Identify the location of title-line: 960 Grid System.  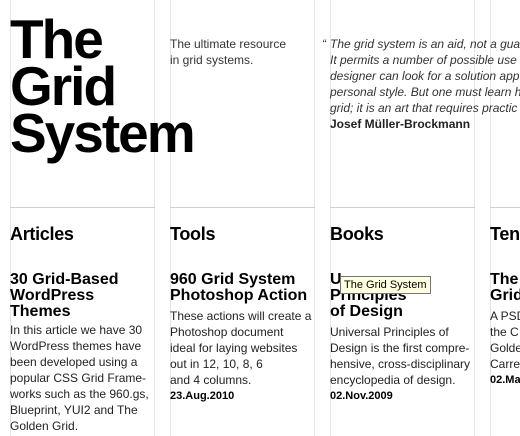
(233, 279).